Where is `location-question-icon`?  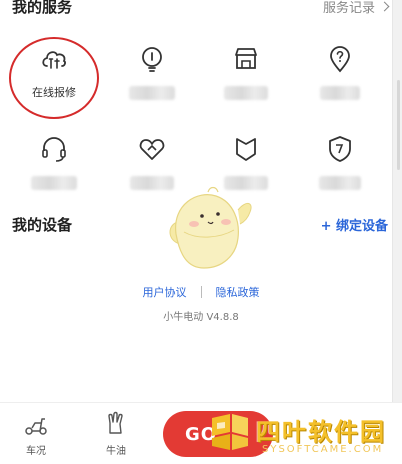
location-question-icon is located at coordinates (340, 59).